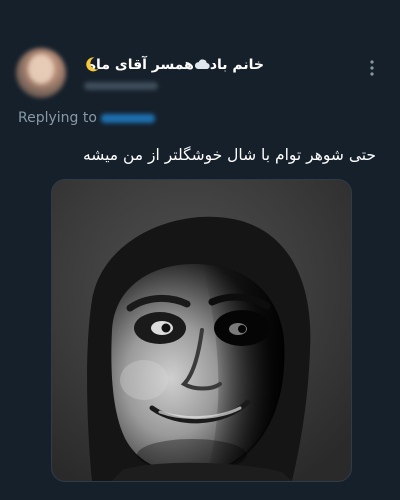 Image resolution: width=400 pixels, height=500 pixels. What do you see at coordinates (121, 86) in the screenshot?
I see `user-handle` at bounding box center [121, 86].